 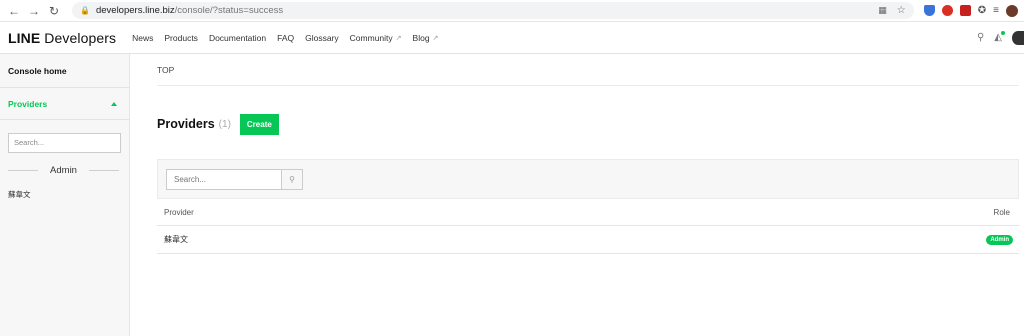 What do you see at coordinates (179, 212) in the screenshot?
I see `column-header-provider: Provider` at bounding box center [179, 212].